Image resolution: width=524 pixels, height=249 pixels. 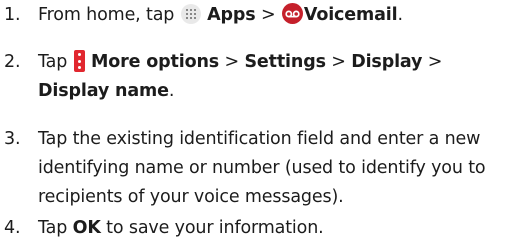 What do you see at coordinates (387, 62) in the screenshot?
I see `display-label: Display` at bounding box center [387, 62].